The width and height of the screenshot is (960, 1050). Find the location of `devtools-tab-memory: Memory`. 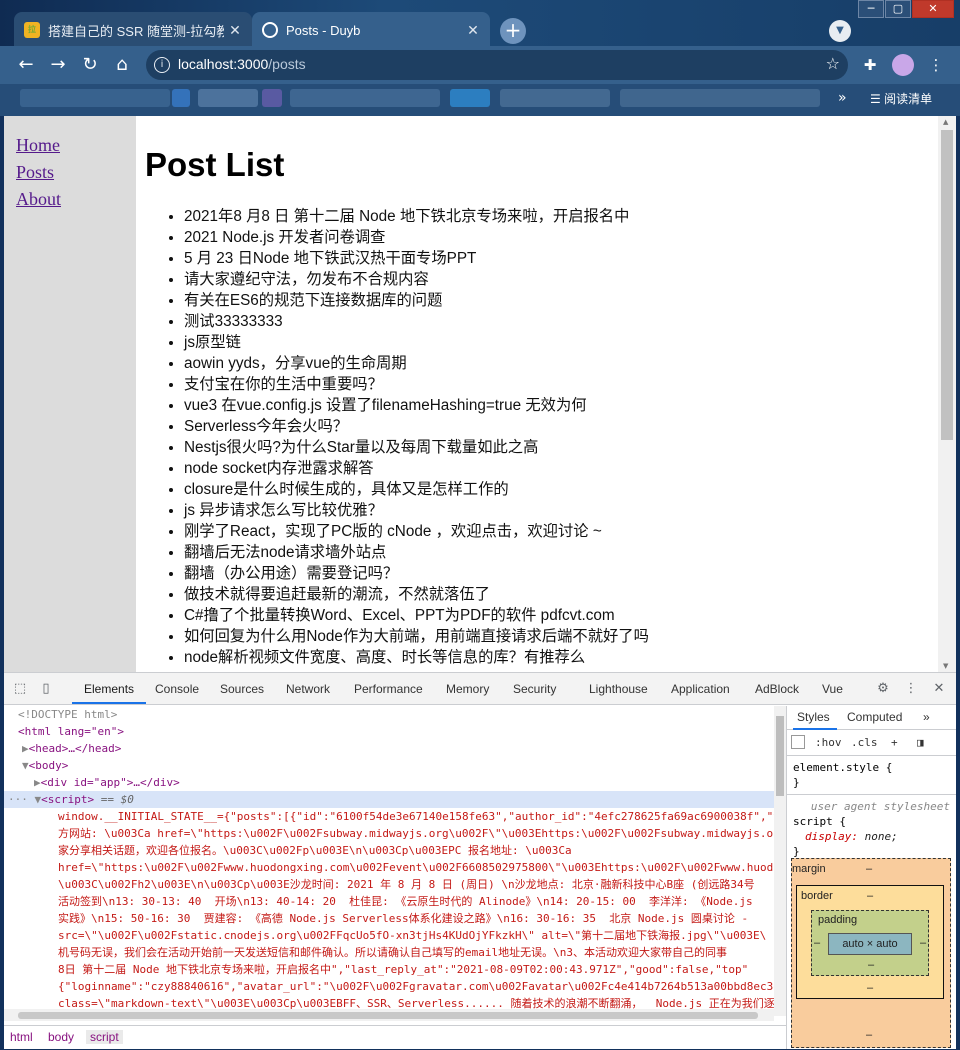

devtools-tab-memory: Memory is located at coordinates (467, 689).